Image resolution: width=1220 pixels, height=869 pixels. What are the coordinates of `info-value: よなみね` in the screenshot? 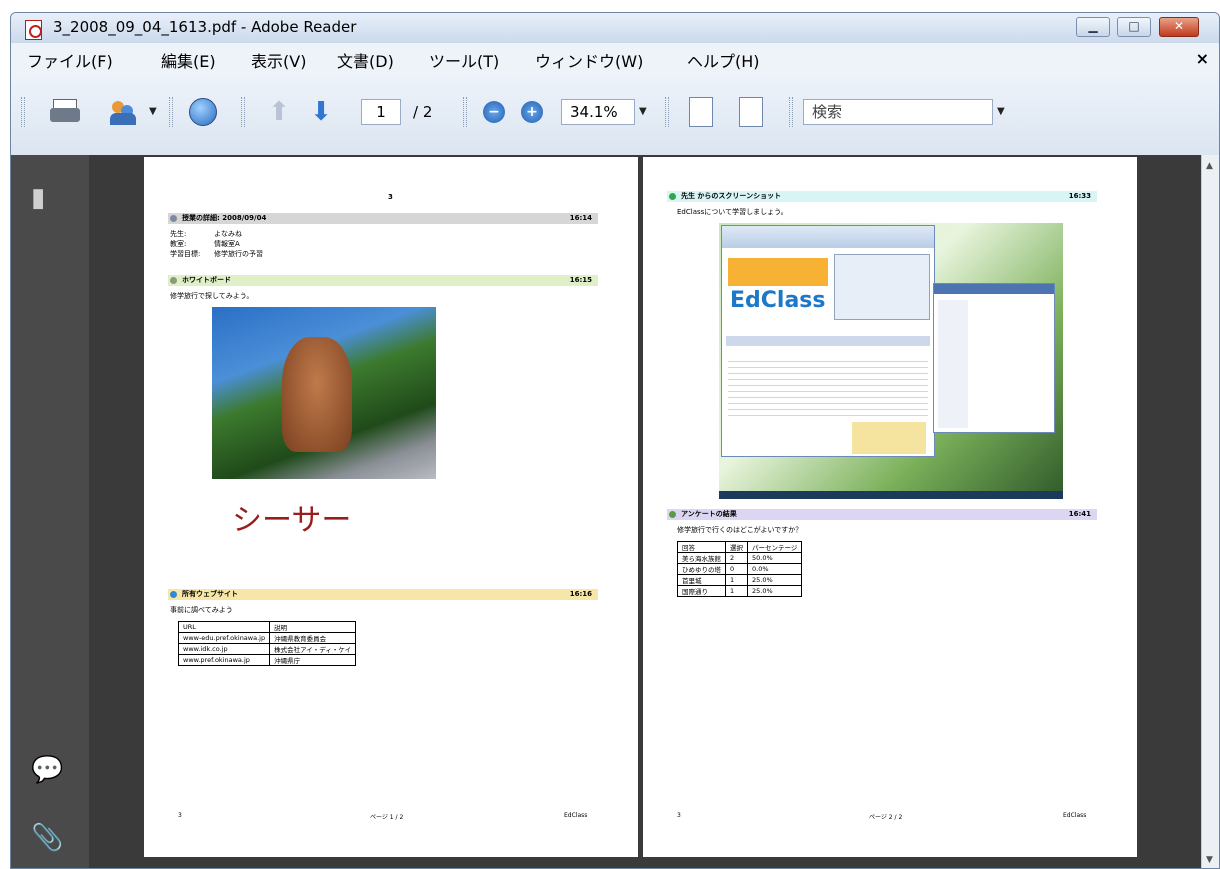 It's located at (228, 234).